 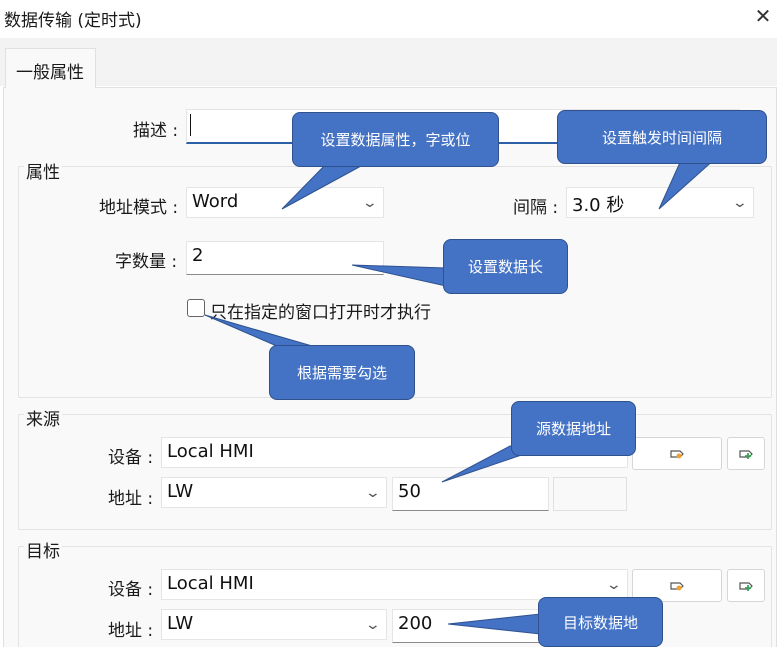 I want to click on callout-set-trigger-interval: 设置触发时间间隔, so click(x=662, y=137).